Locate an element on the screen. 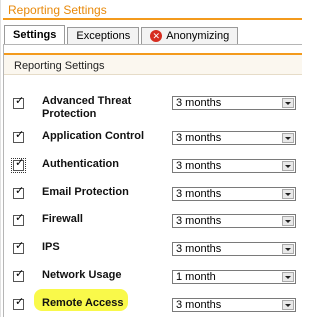  email-protection-label: Email Protection is located at coordinates (85, 192).